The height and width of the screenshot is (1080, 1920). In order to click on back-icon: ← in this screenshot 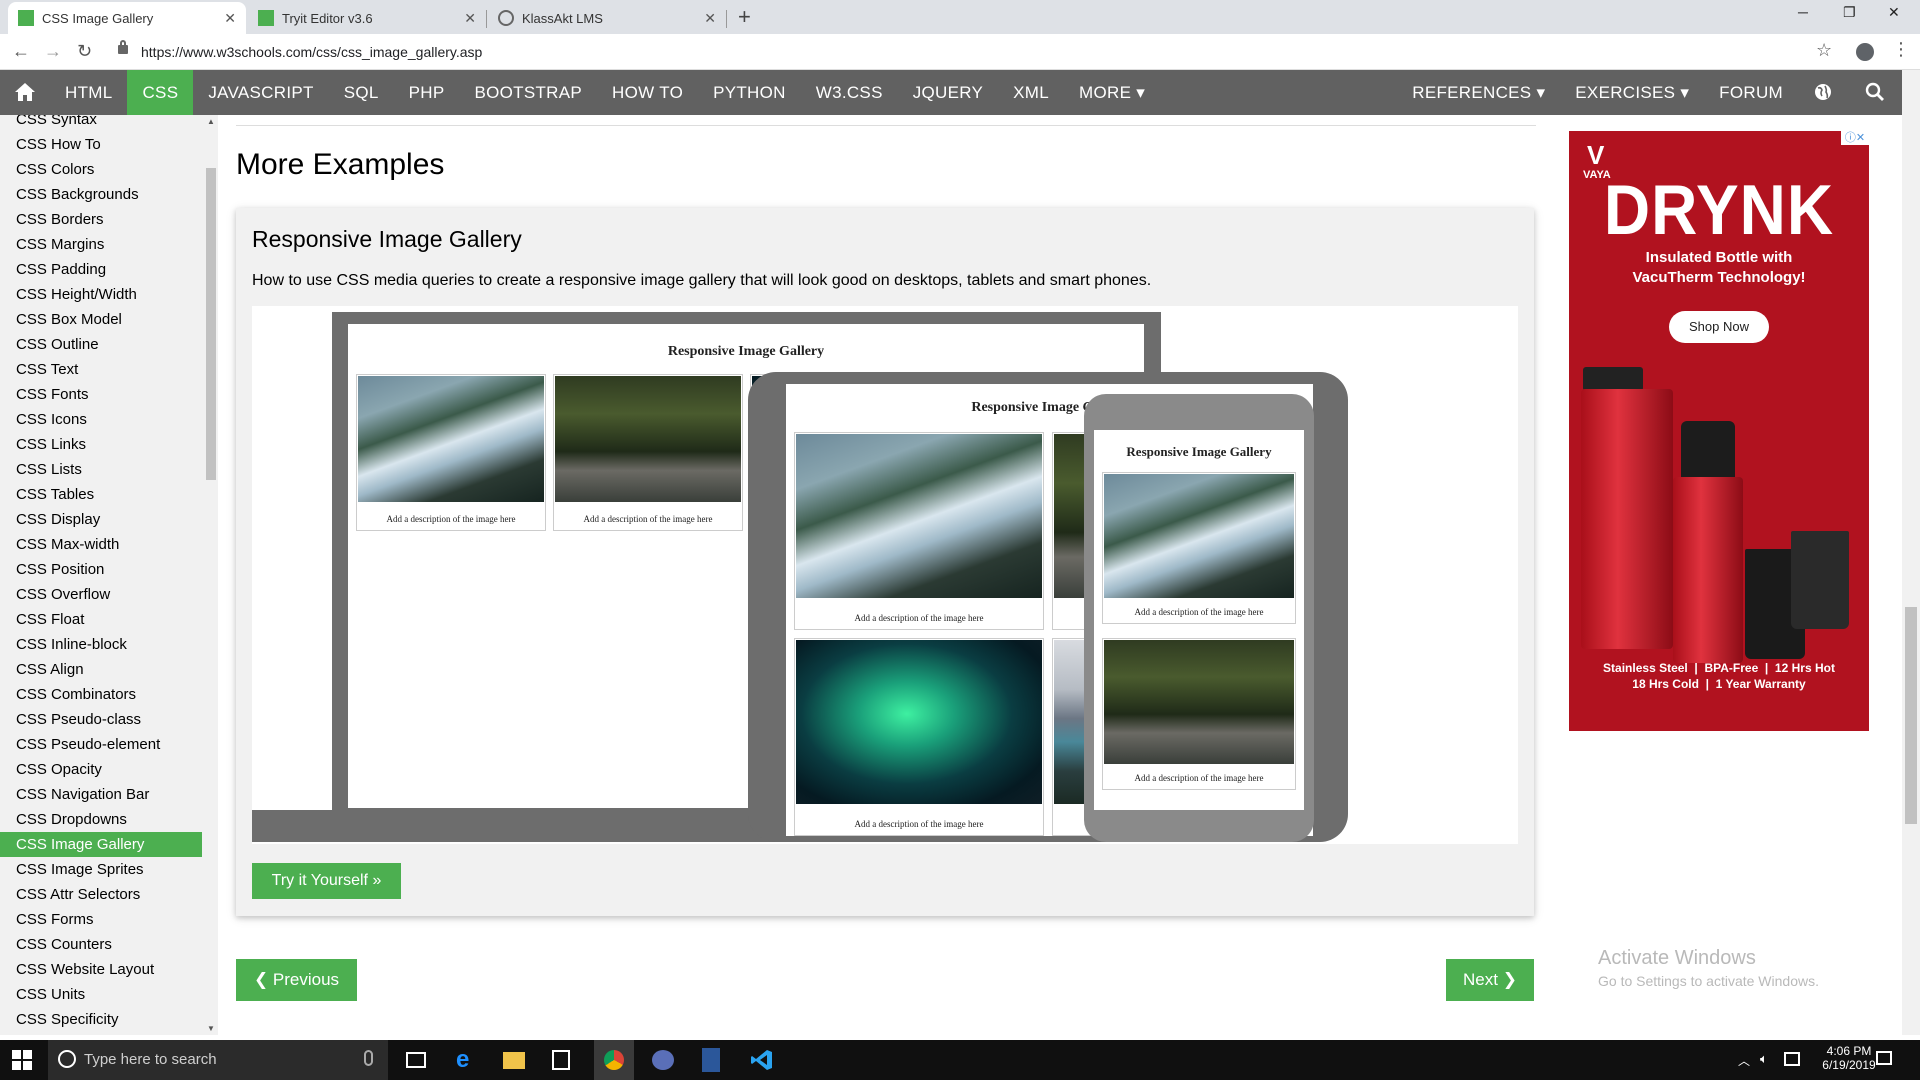, I will do `click(21, 51)`.